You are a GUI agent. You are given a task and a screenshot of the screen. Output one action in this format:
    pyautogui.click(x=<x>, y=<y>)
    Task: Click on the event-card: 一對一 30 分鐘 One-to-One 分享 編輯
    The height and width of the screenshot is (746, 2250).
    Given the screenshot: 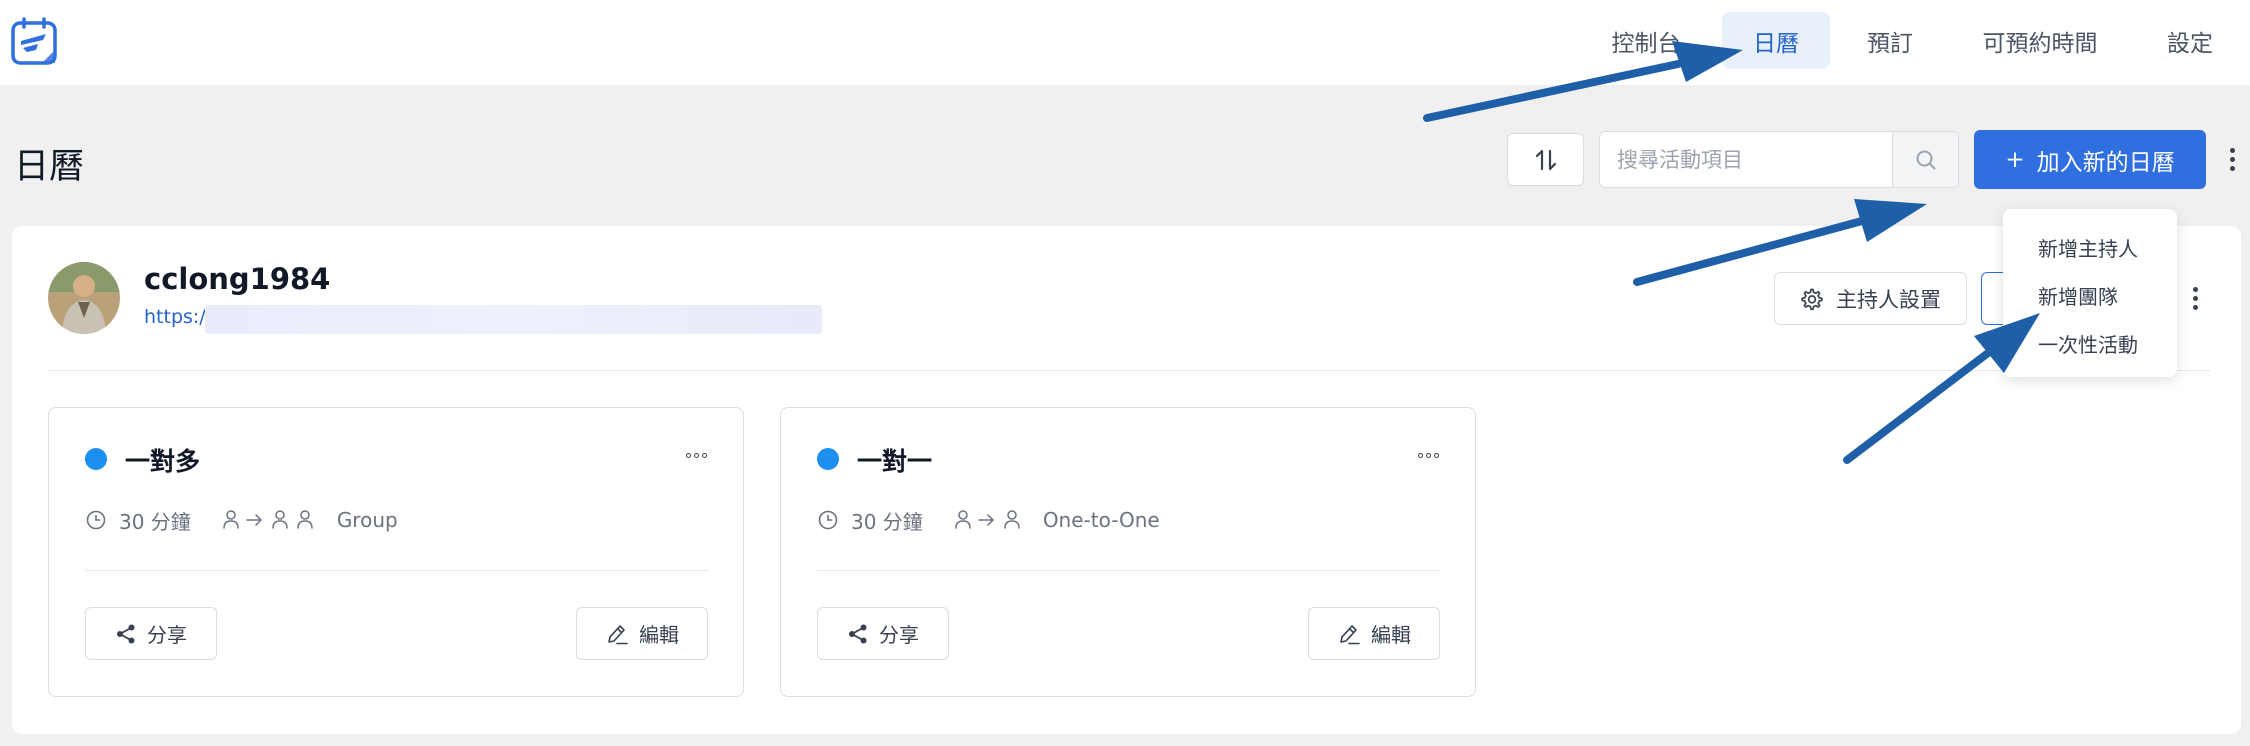 What is the action you would take?
    pyautogui.click(x=1128, y=552)
    